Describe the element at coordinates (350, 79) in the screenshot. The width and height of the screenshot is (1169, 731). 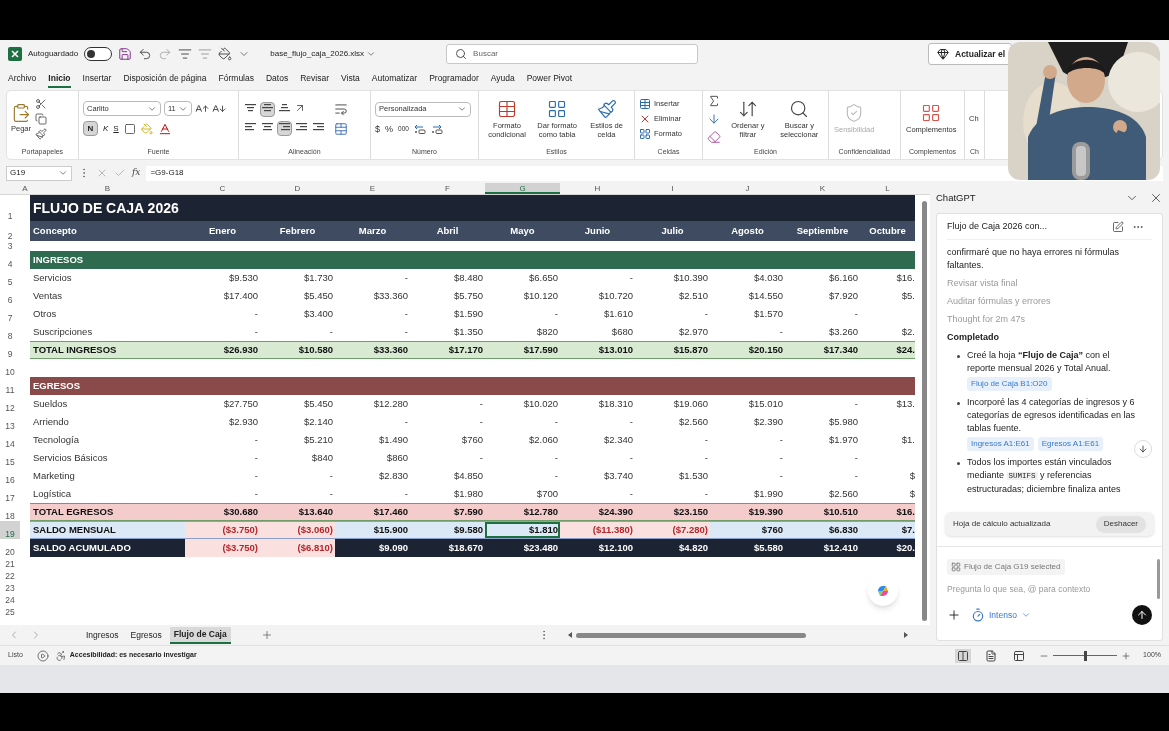
I see `menu-tab: Vista` at that location.